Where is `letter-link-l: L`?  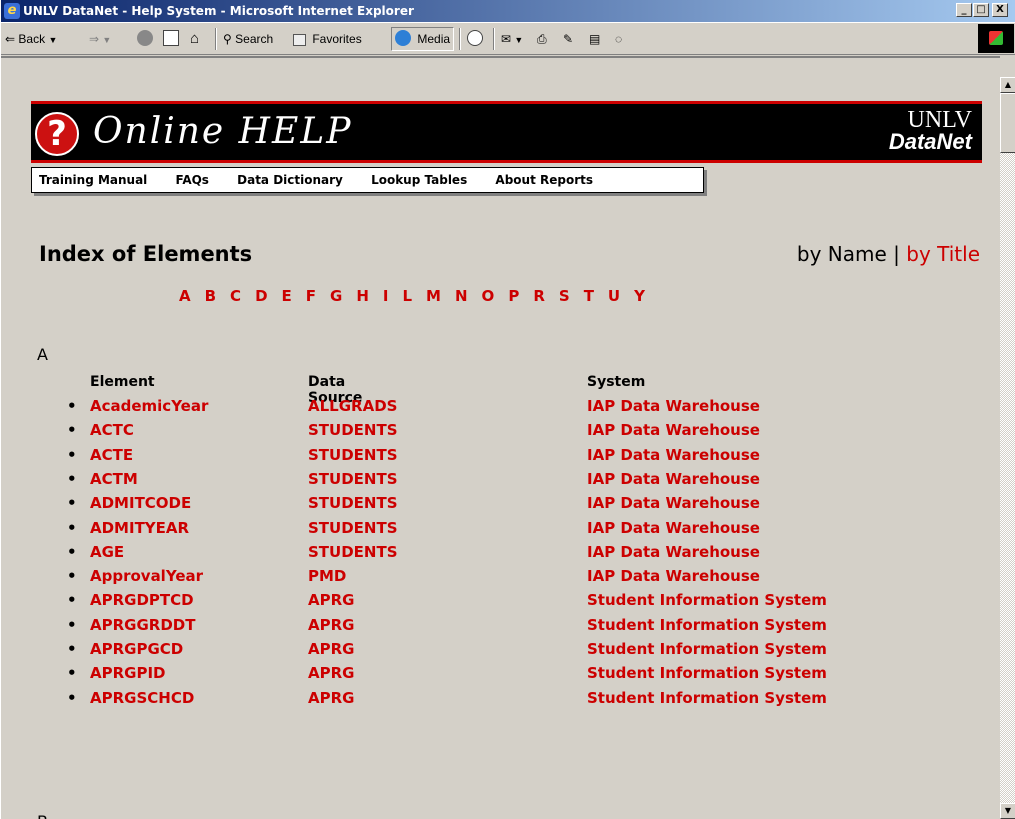 letter-link-l: L is located at coordinates (407, 296).